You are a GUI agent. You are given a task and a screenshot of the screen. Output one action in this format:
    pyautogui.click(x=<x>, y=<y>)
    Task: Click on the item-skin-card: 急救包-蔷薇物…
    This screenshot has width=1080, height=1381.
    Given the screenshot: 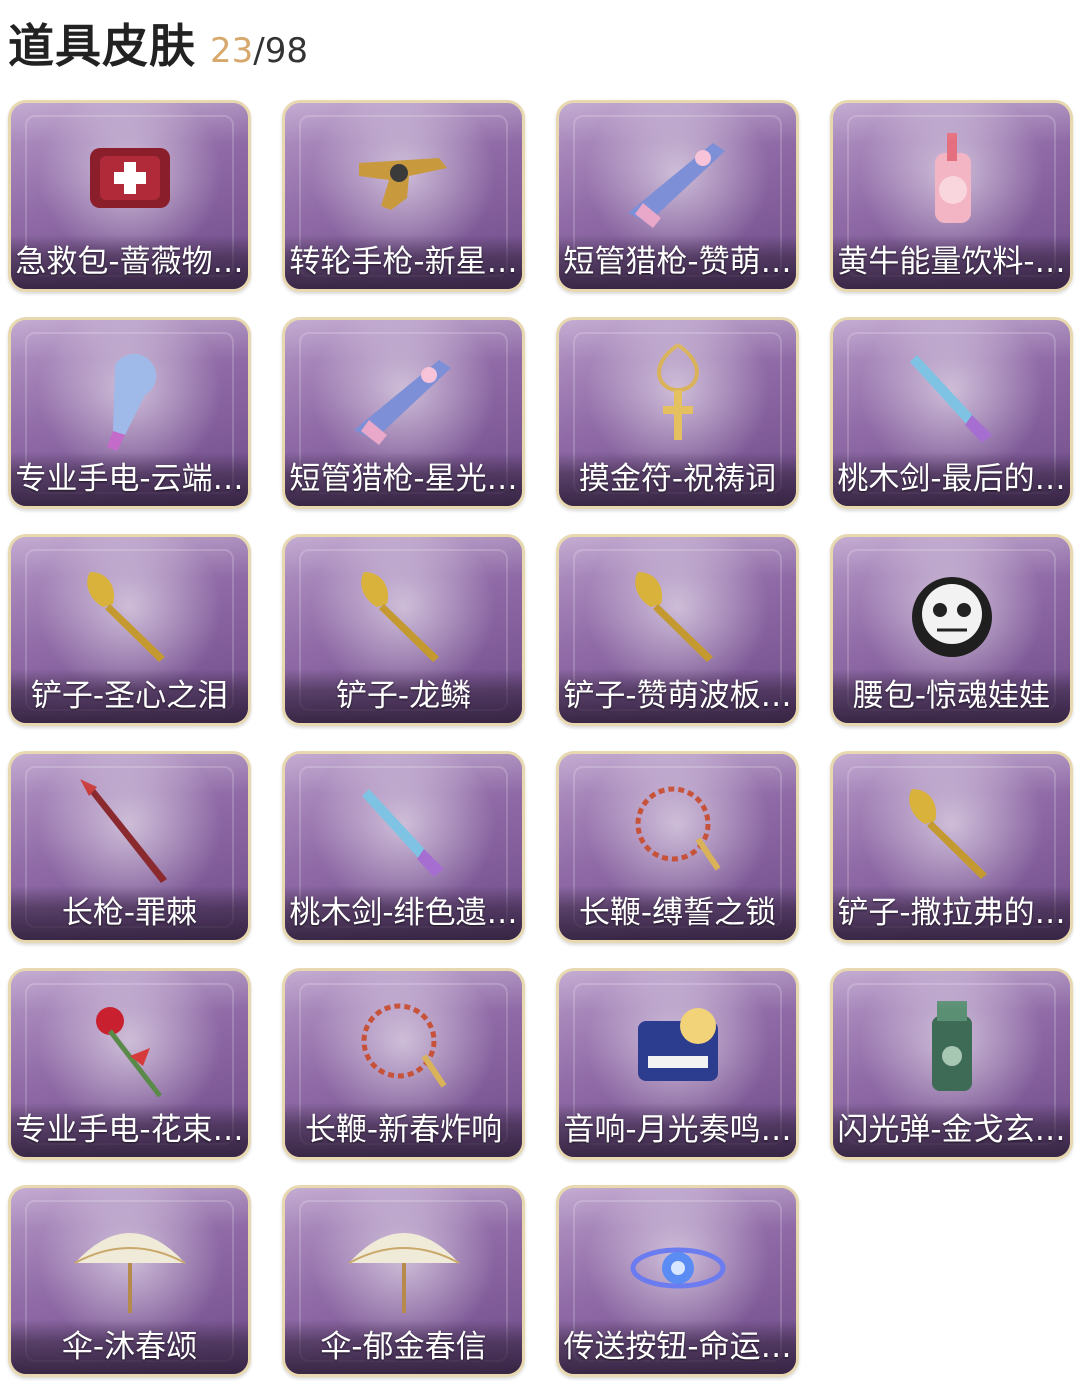 What is the action you would take?
    pyautogui.click(x=129, y=196)
    